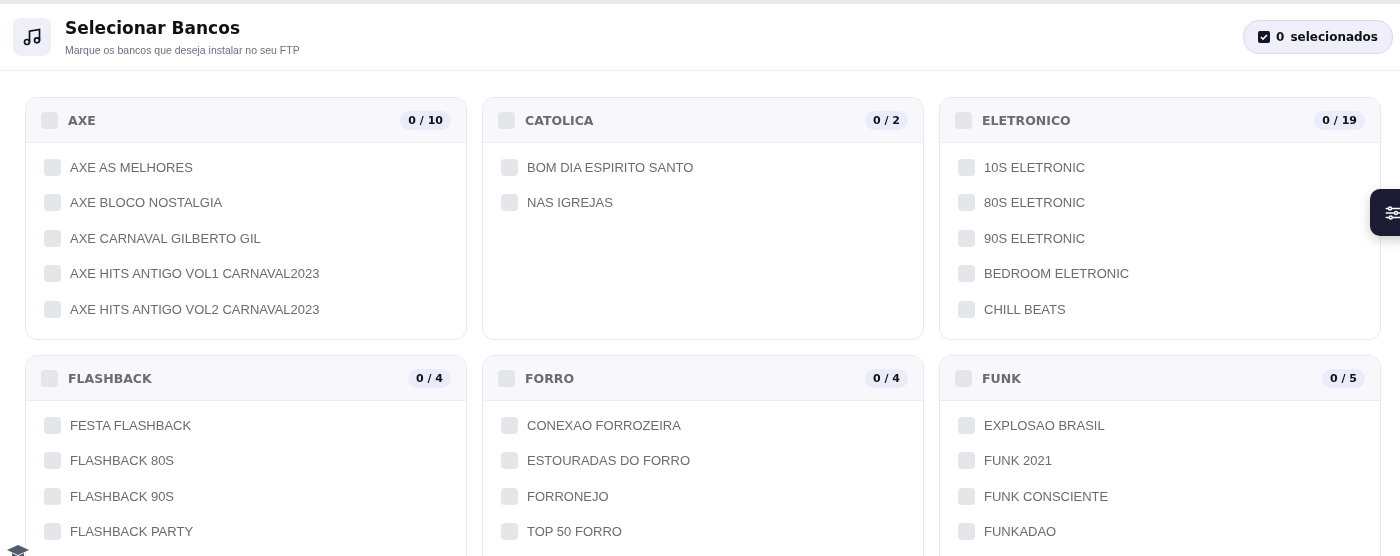 The image size is (1400, 556). Describe the element at coordinates (1002, 378) in the screenshot. I see `category-name: FUNK` at that location.